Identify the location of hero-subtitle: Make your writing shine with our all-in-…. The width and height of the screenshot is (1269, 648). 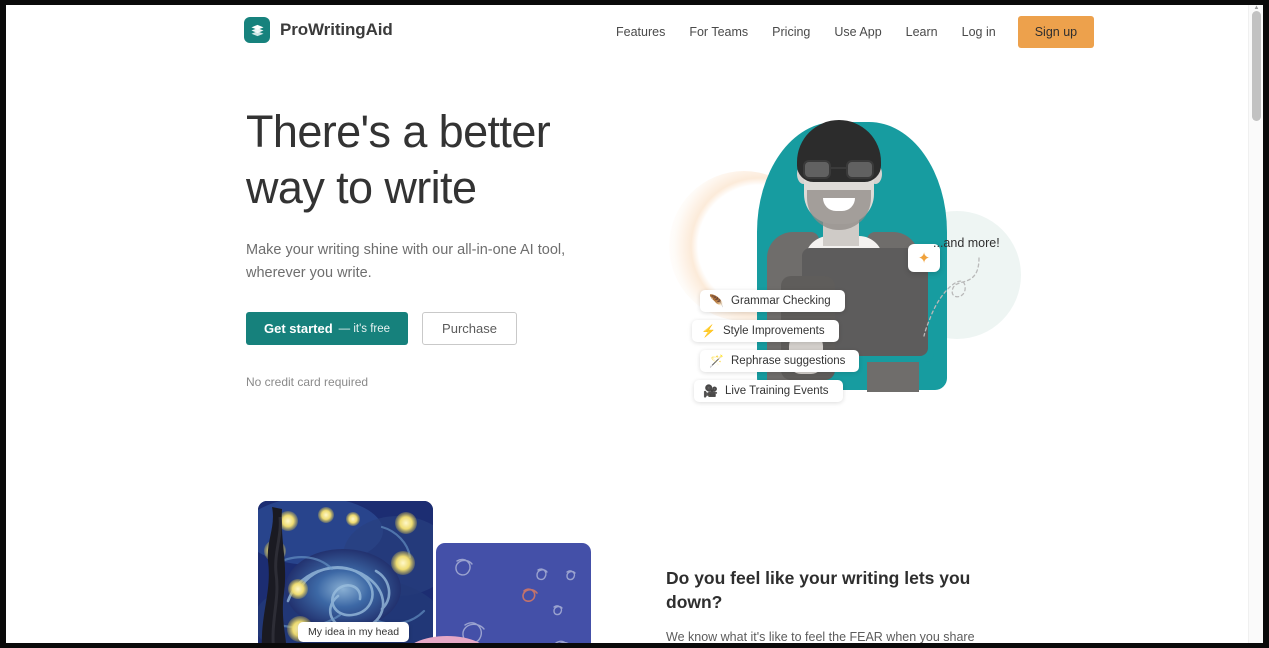
(406, 261).